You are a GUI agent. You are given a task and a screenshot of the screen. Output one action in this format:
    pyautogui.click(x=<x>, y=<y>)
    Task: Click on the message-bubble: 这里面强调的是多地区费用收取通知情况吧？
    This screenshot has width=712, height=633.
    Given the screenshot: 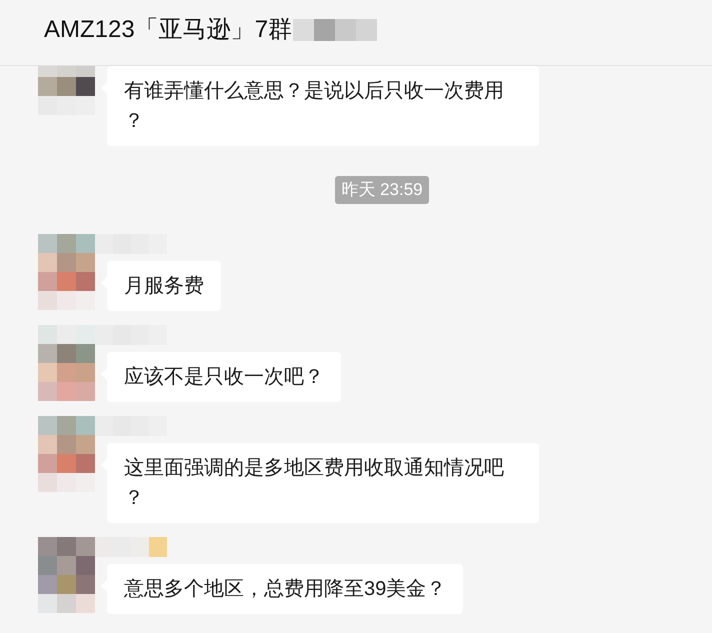 What is the action you would take?
    pyautogui.click(x=323, y=482)
    